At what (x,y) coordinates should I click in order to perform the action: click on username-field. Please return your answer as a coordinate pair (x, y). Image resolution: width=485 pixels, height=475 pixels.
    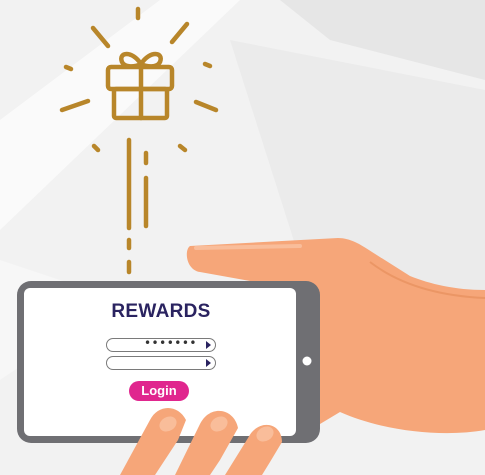
    Looking at the image, I should click on (161, 363).